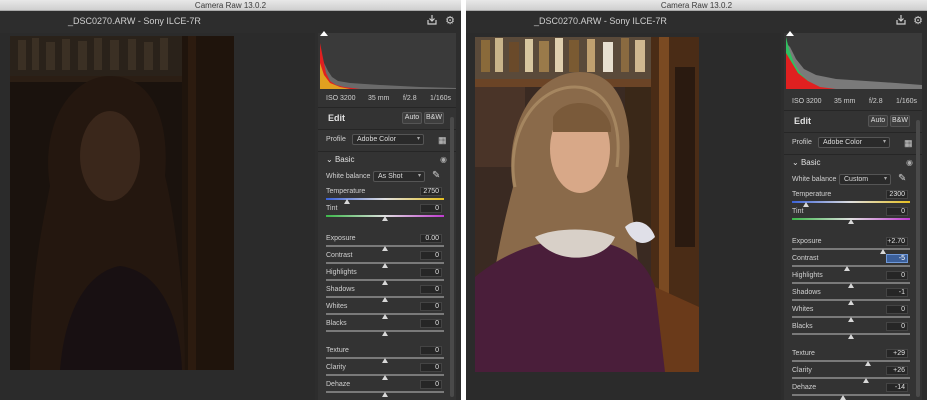 This screenshot has width=927, height=400. What do you see at coordinates (696, 5) in the screenshot?
I see `window-title: Camera Raw 13.0.2` at bounding box center [696, 5].